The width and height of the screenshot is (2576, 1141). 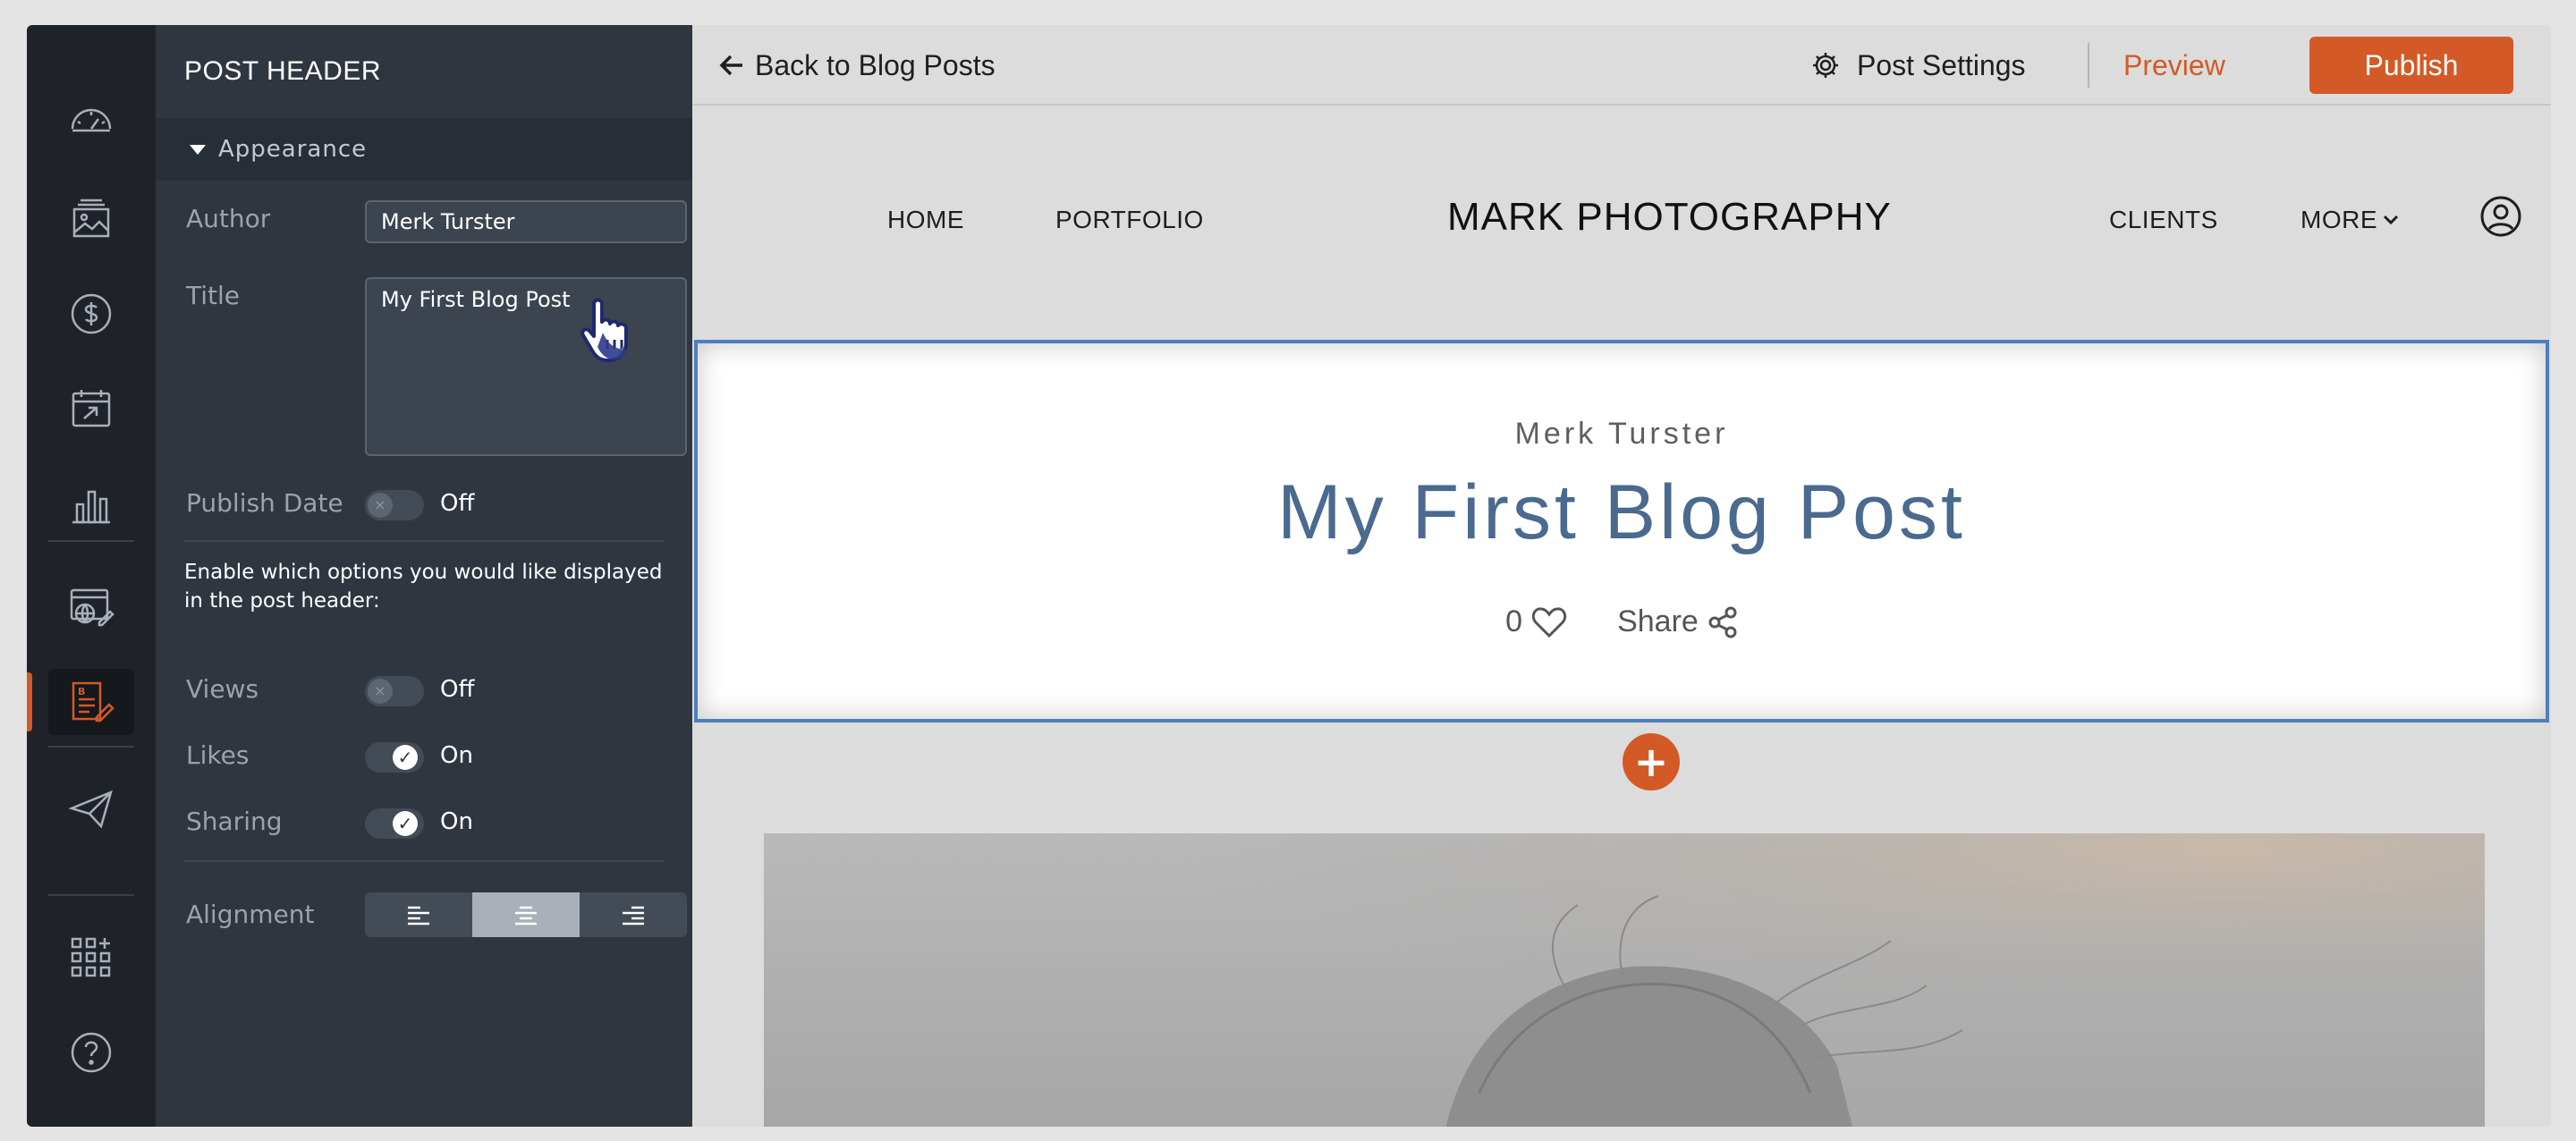 I want to click on title-label: Title, so click(x=213, y=295).